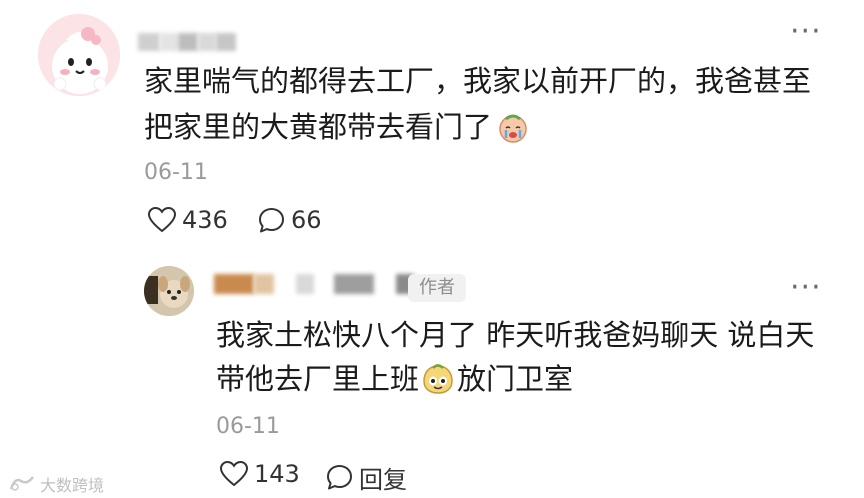 This screenshot has width=864, height=498. I want to click on smiling-face-emoji-icon, so click(438, 379).